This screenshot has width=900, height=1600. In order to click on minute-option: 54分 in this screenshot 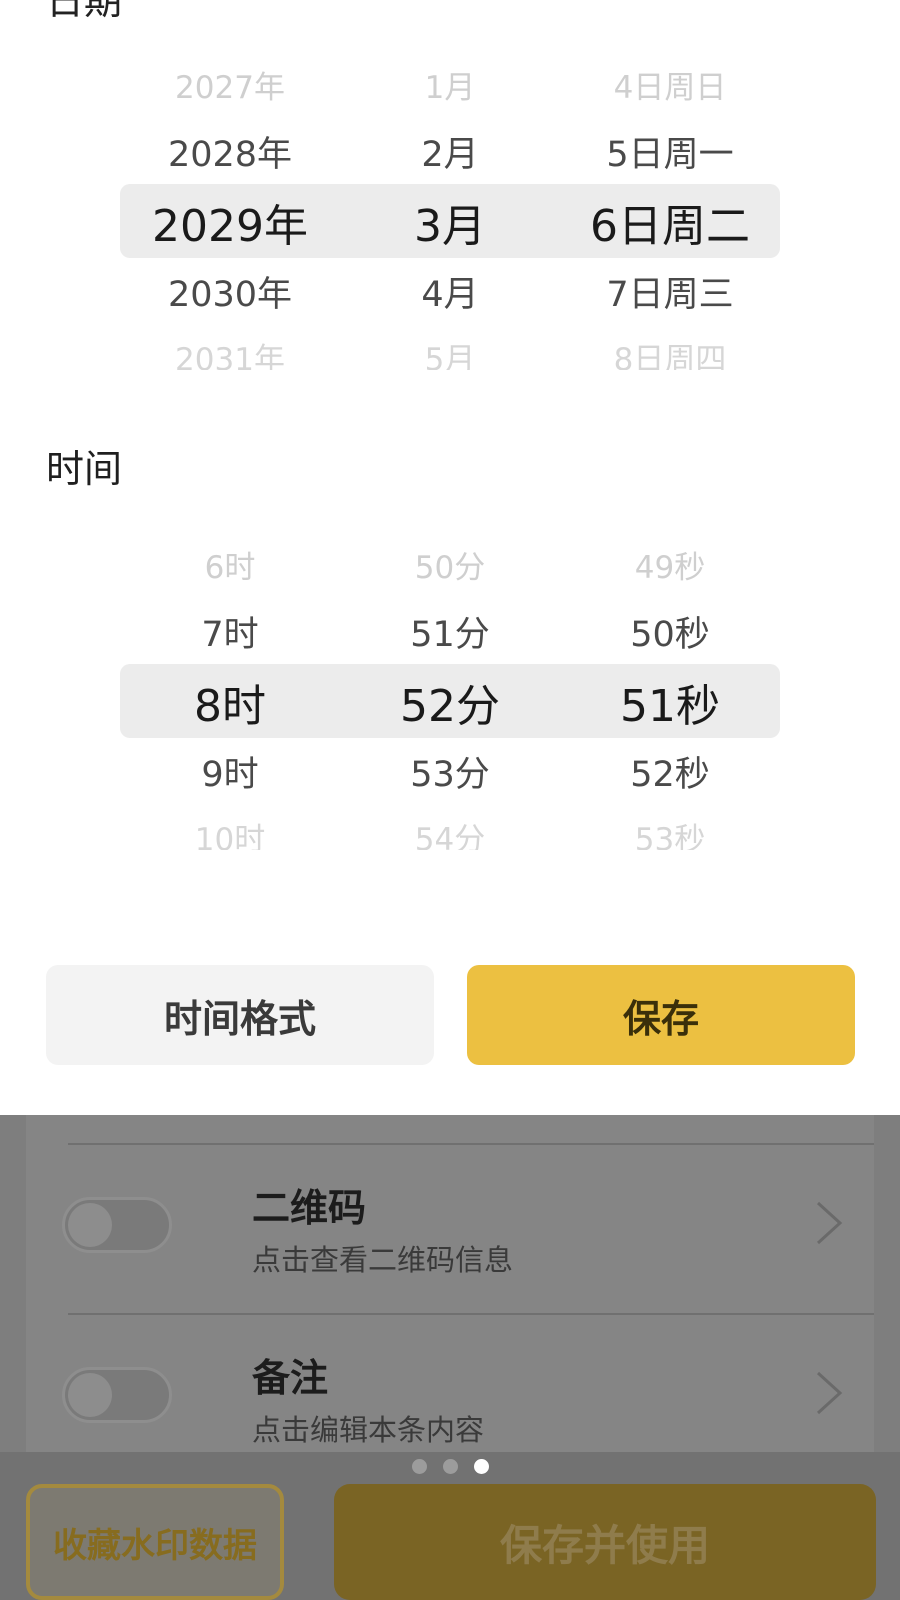, I will do `click(450, 832)`.